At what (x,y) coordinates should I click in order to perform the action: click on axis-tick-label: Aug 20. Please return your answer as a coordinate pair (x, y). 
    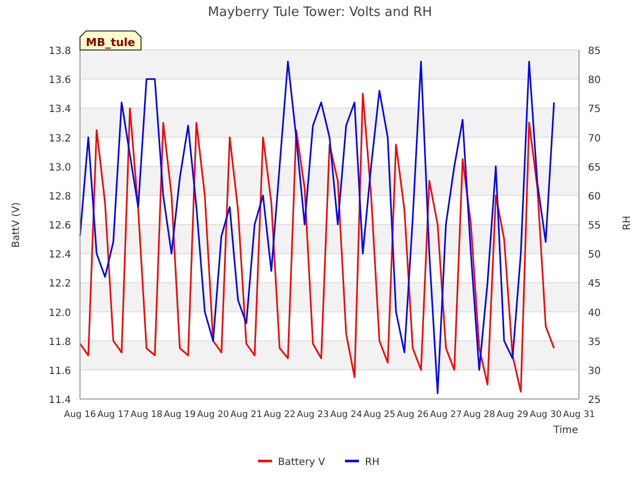
    Looking at the image, I should click on (213, 415).